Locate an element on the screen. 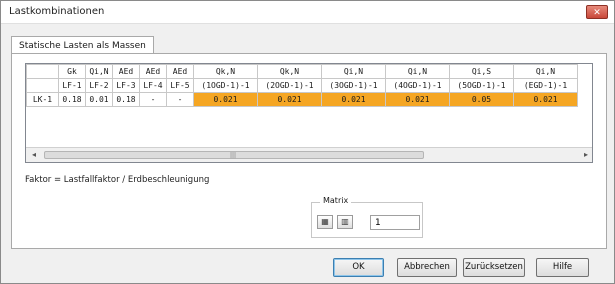 The width and height of the screenshot is (615, 284). grid-cell: 0.05 is located at coordinates (481, 99).